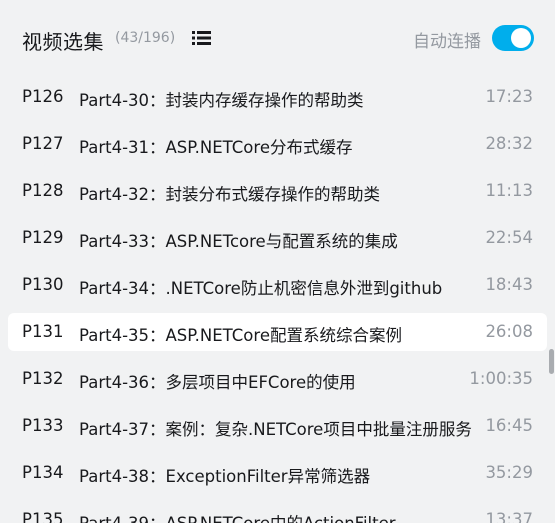 Image resolution: width=555 pixels, height=523 pixels. I want to click on episode-duration: 18:43, so click(509, 284).